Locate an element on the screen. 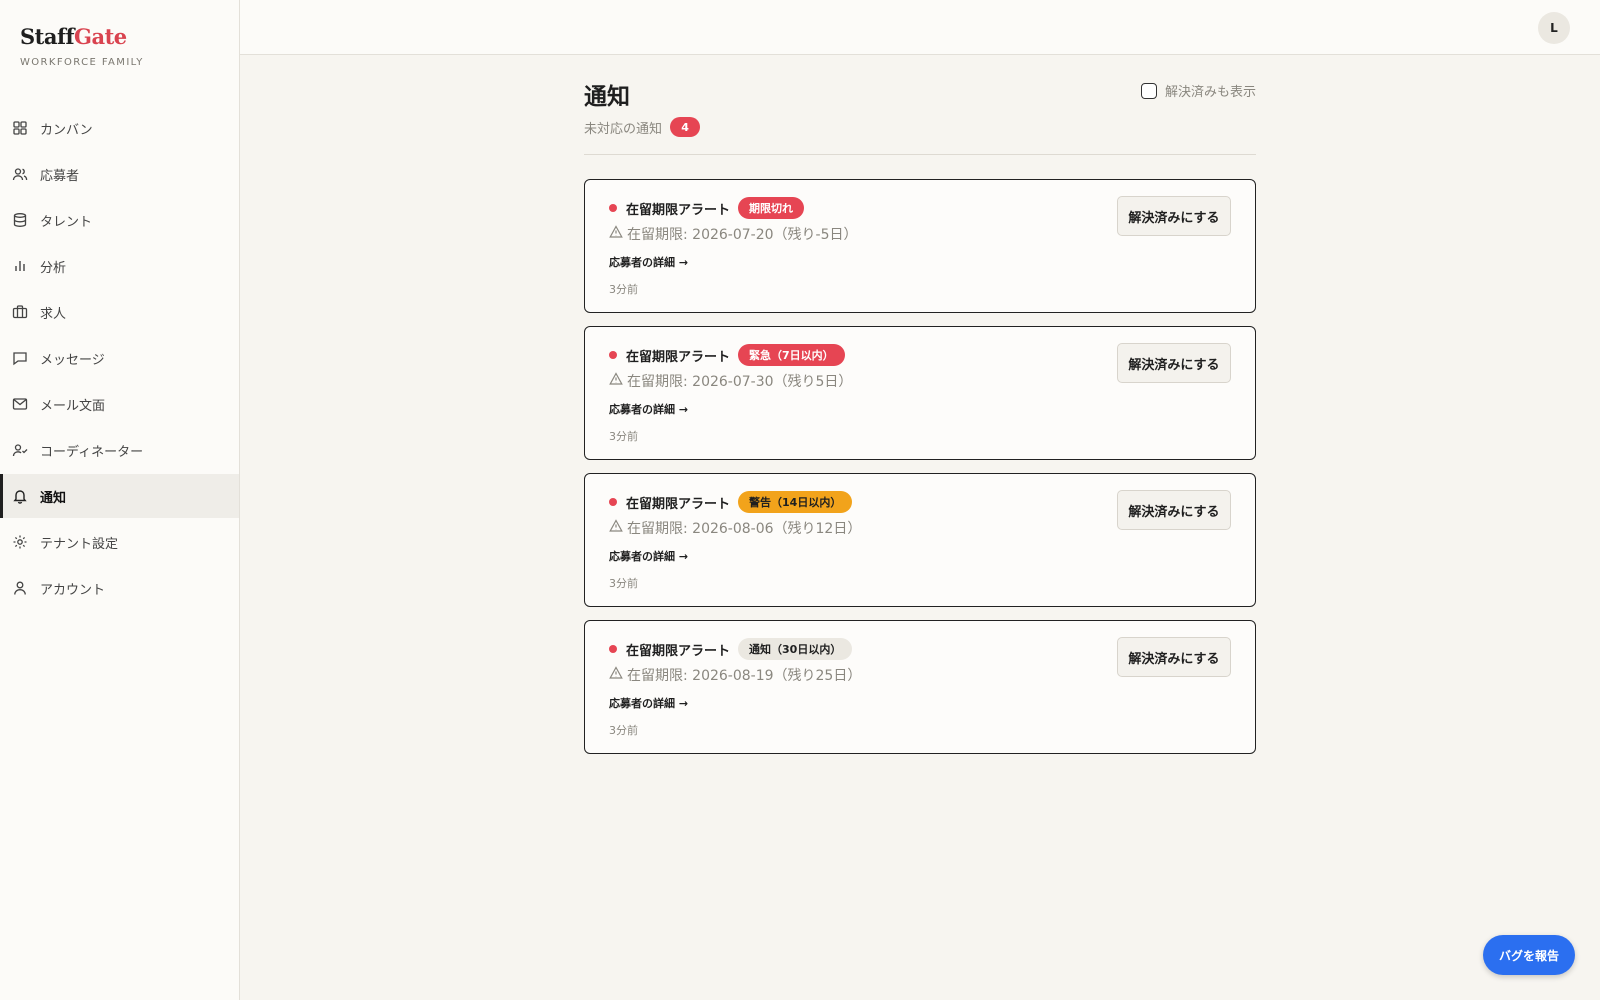  sidebar-item-label: 求人 is located at coordinates (53, 314).